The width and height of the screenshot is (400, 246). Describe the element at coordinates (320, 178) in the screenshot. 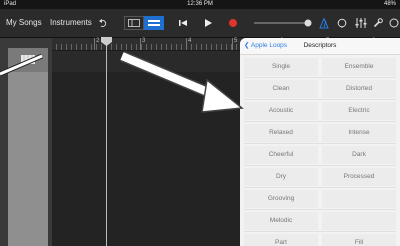

I see `descriptor-row: Dry Processed` at that location.